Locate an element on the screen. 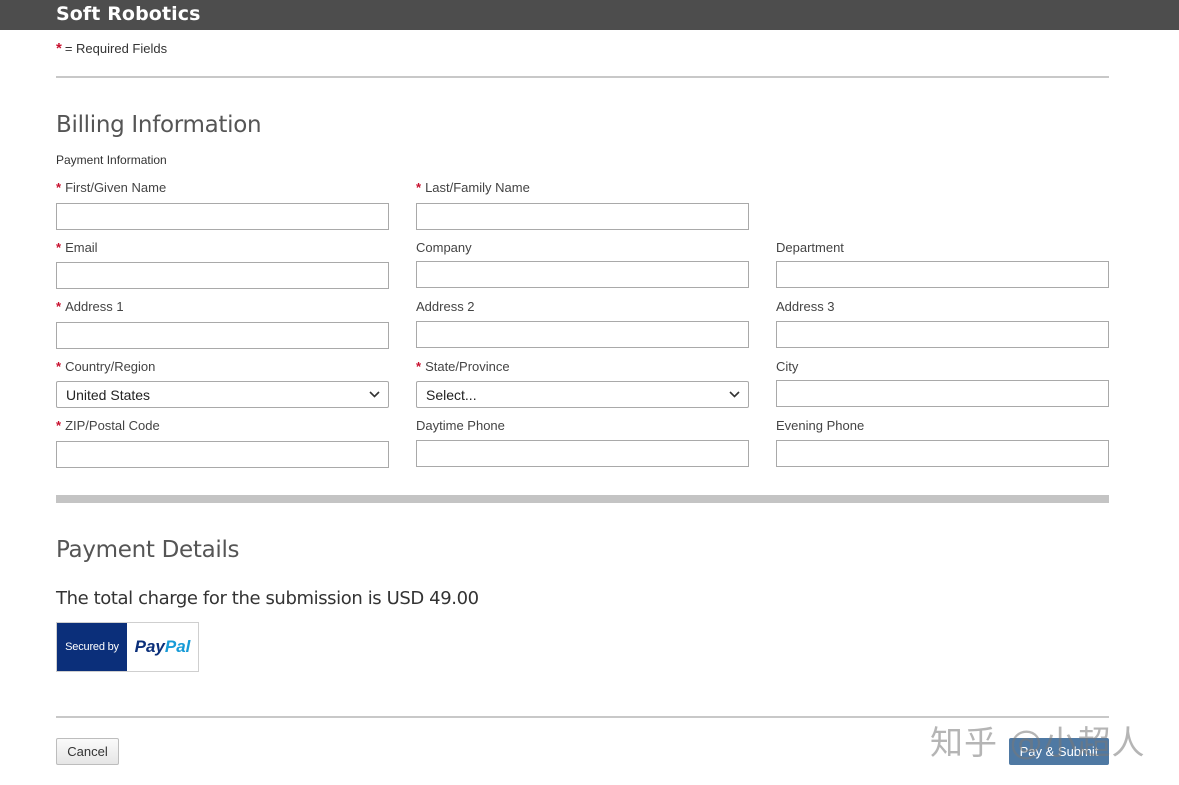 The image size is (1179, 785). paypal-secured-badge: Secured by Pay Pal is located at coordinates (127, 647).